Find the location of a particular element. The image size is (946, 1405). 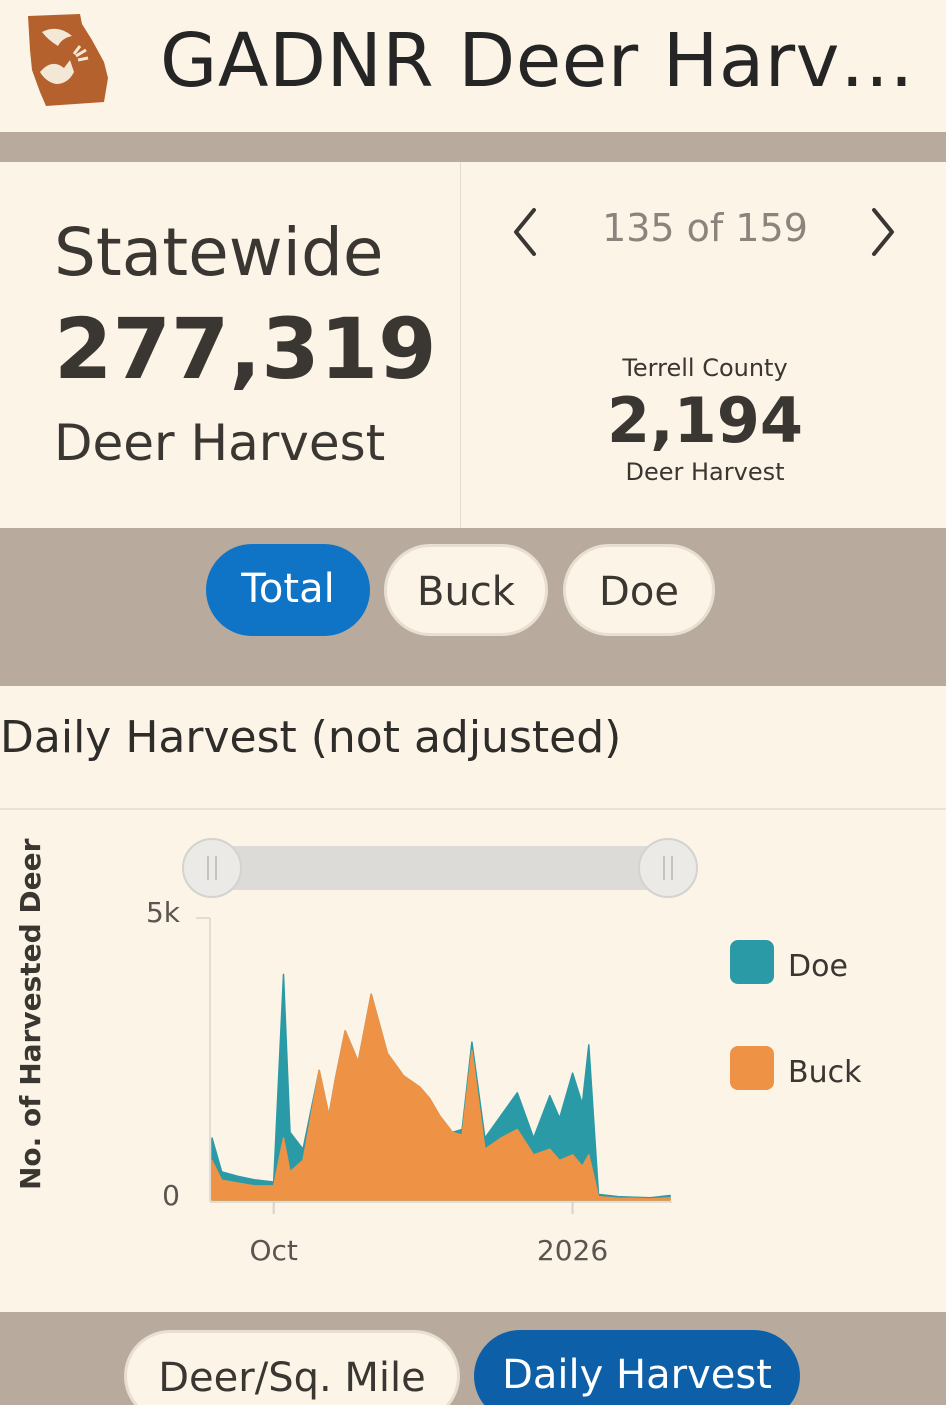

legend-label-buck: Buck is located at coordinates (825, 1072).